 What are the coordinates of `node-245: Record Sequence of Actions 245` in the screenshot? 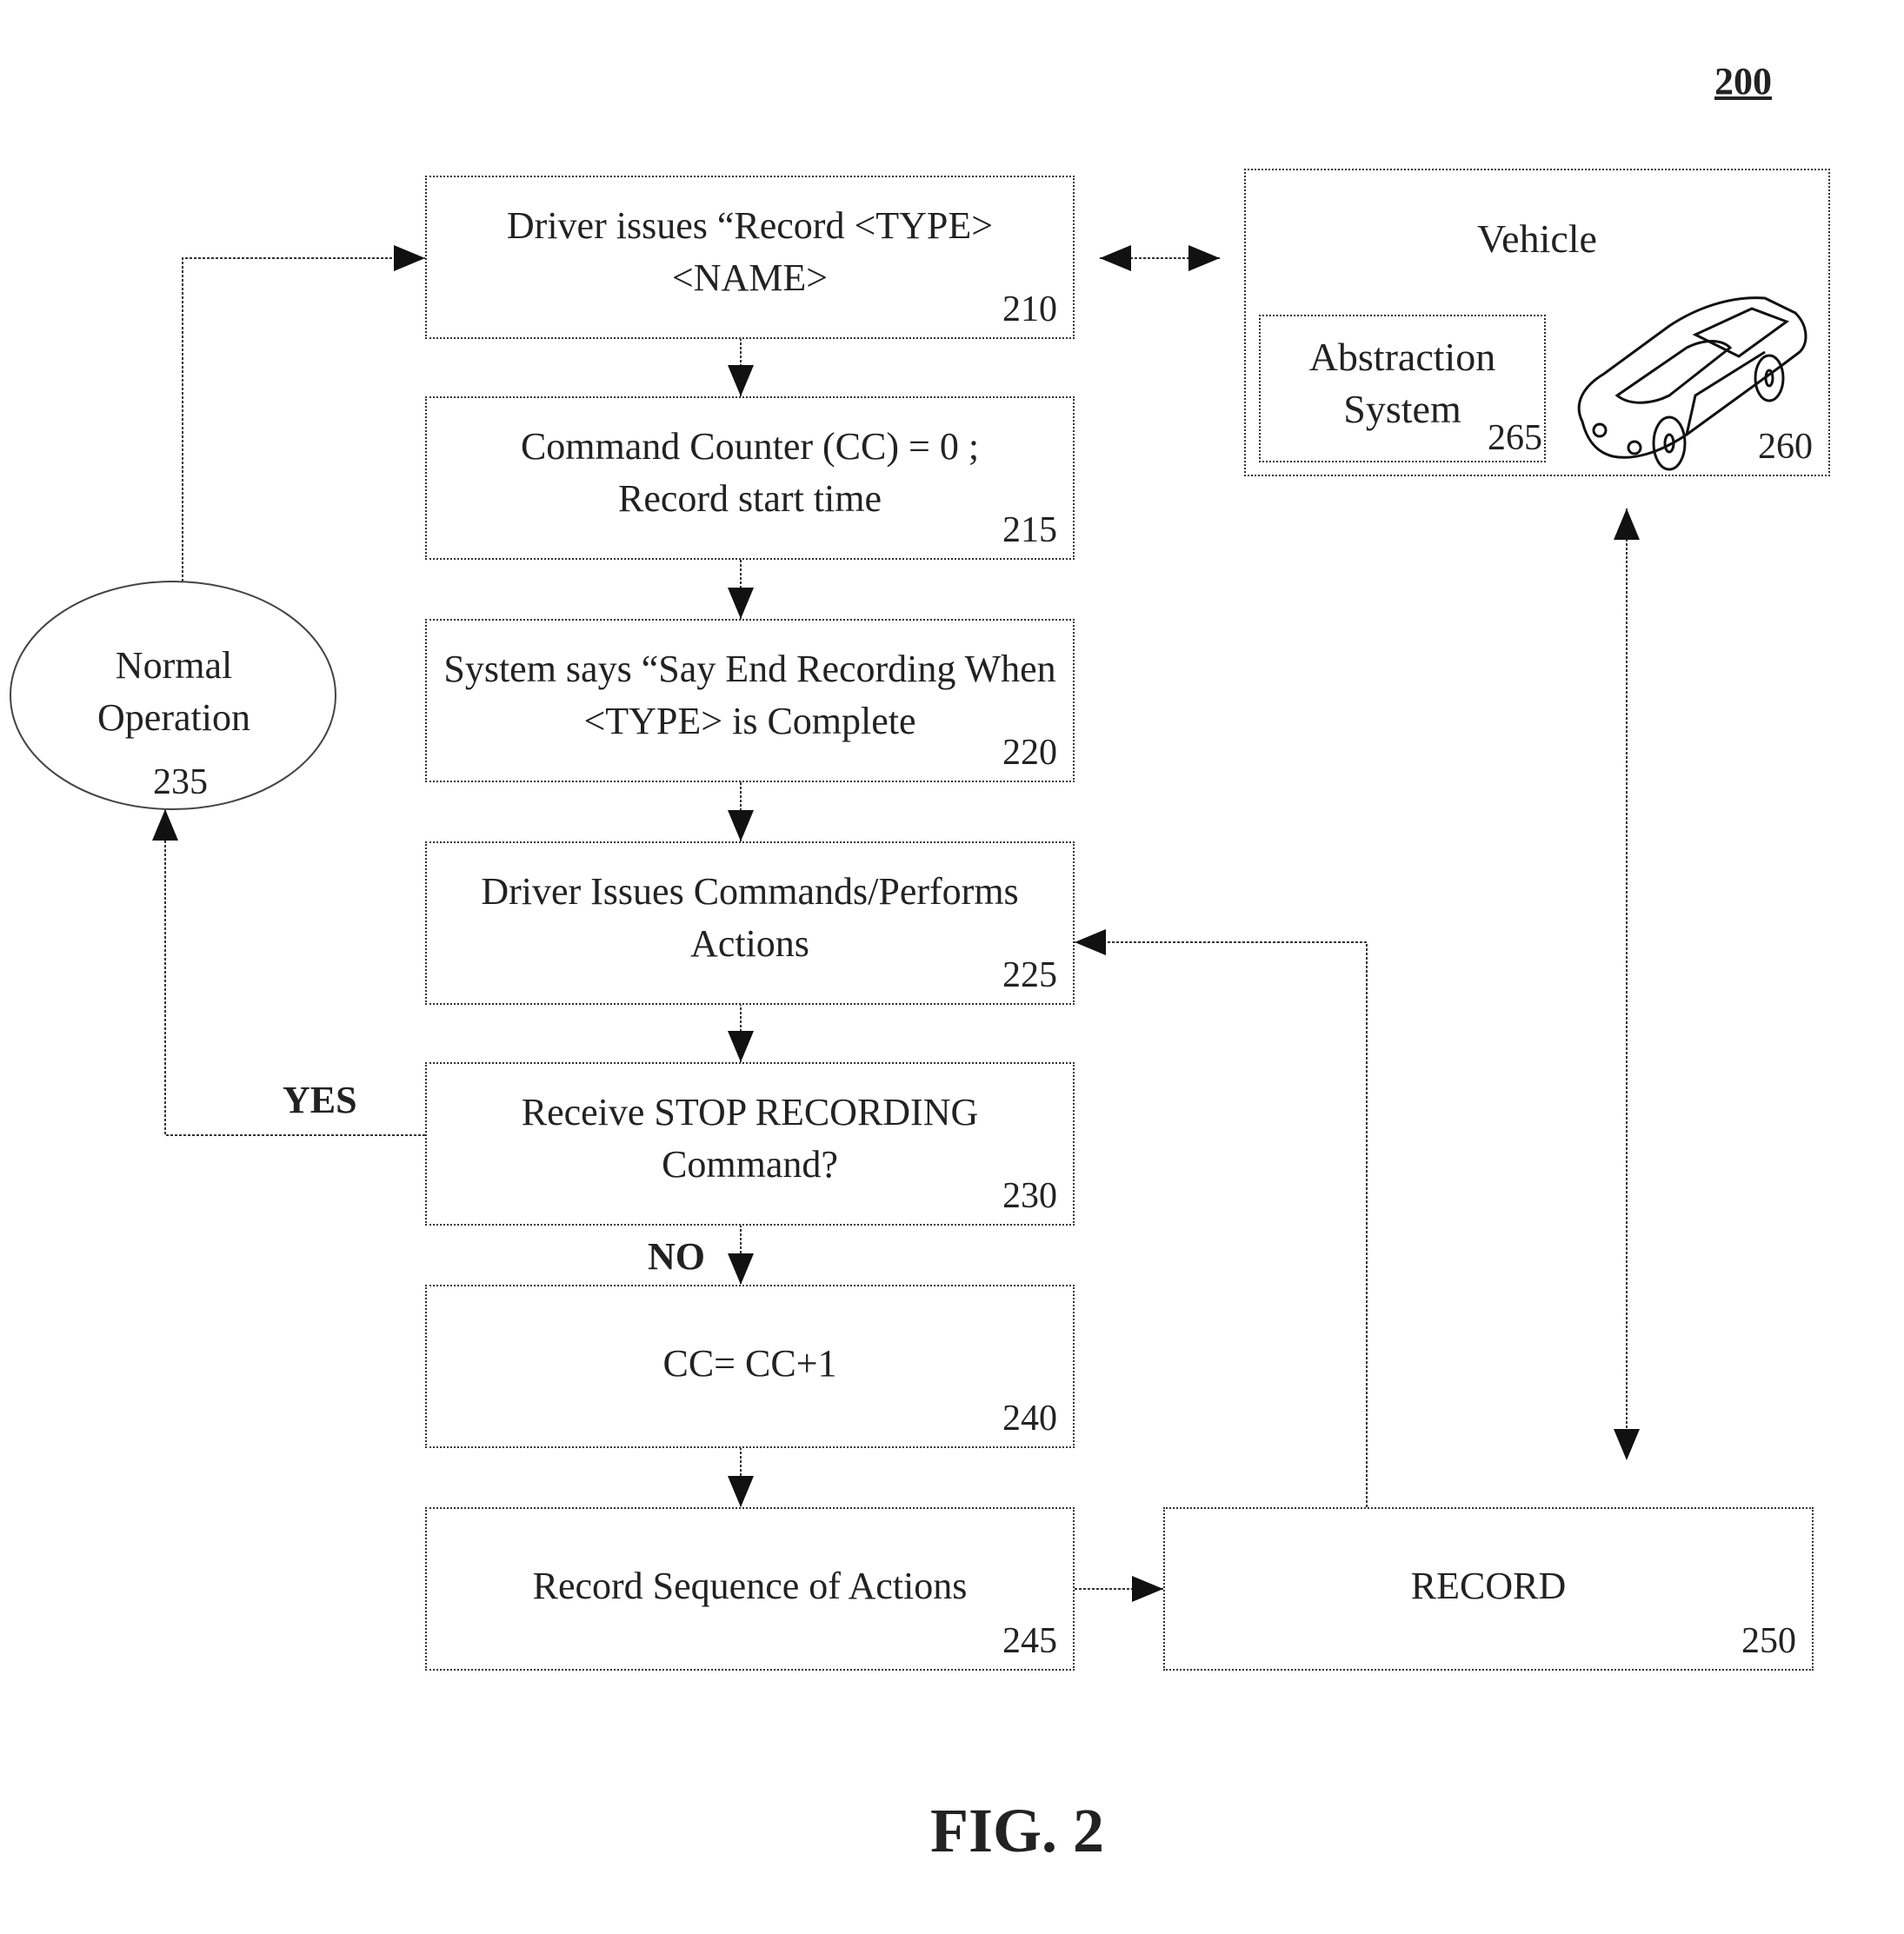 It's located at (750, 1589).